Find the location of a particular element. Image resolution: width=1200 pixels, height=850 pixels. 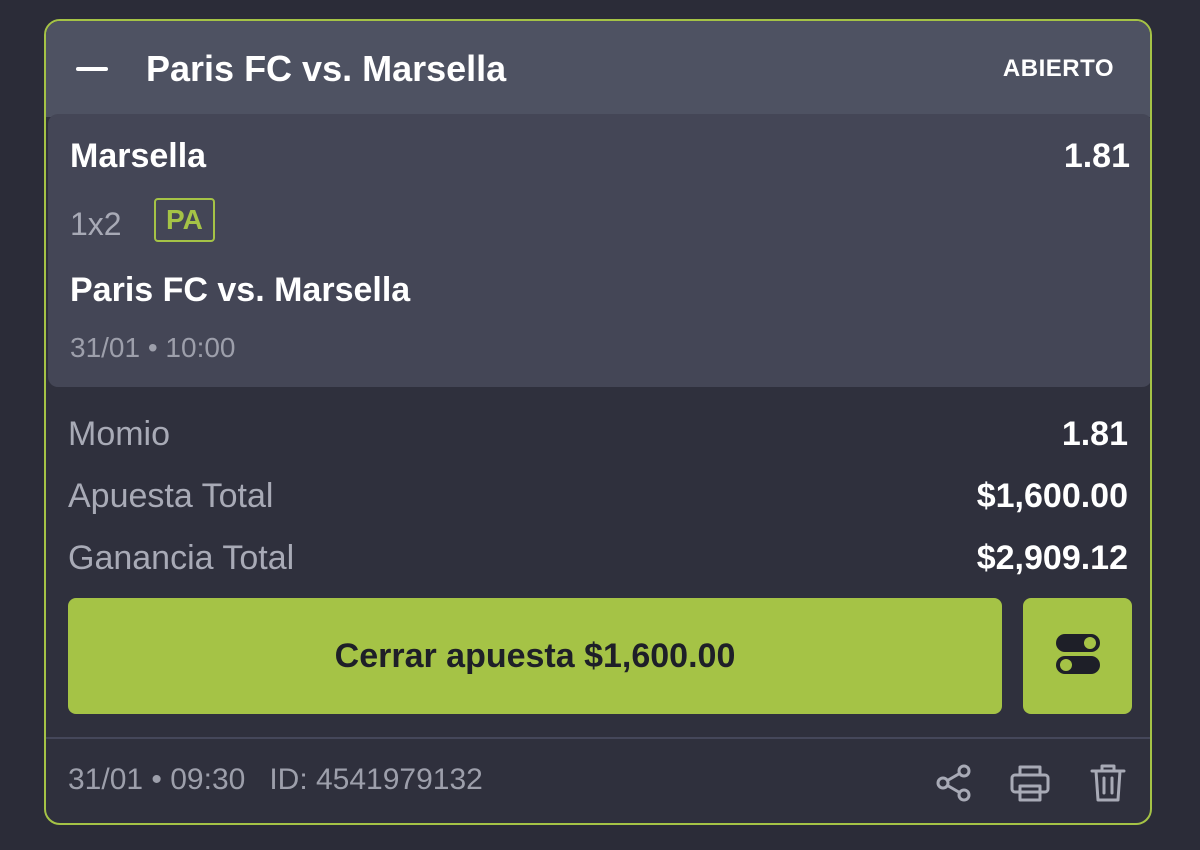

summary-row-stake: Apuesta Total $1,600.00 is located at coordinates (598, 496).